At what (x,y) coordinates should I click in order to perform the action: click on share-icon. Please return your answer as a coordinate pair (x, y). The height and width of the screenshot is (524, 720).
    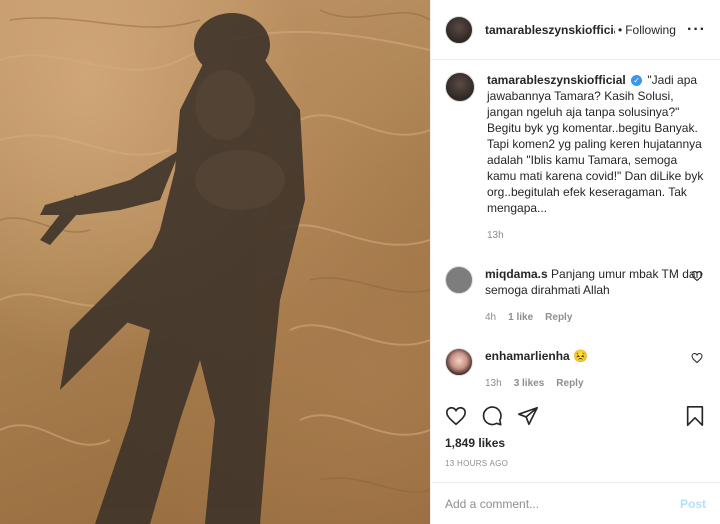
    Looking at the image, I should click on (528, 417).